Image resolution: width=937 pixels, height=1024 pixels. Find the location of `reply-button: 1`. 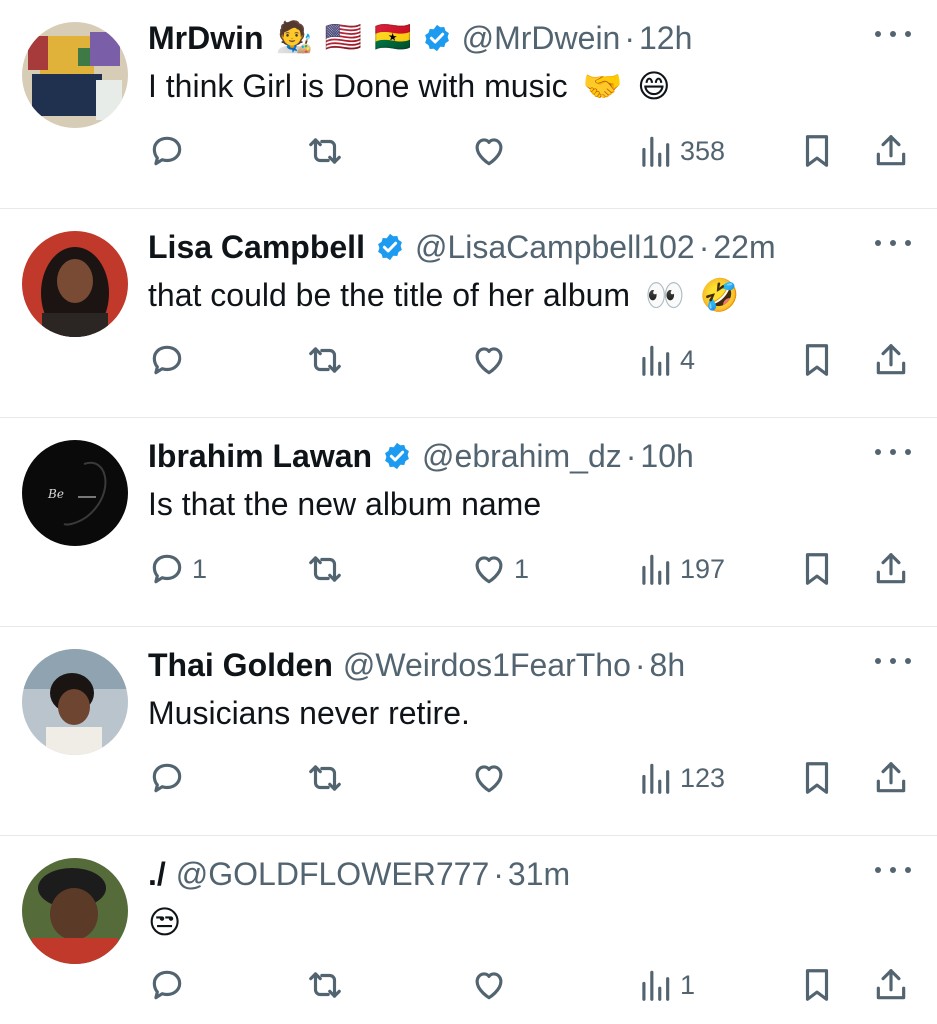

reply-button: 1 is located at coordinates (177, 569).